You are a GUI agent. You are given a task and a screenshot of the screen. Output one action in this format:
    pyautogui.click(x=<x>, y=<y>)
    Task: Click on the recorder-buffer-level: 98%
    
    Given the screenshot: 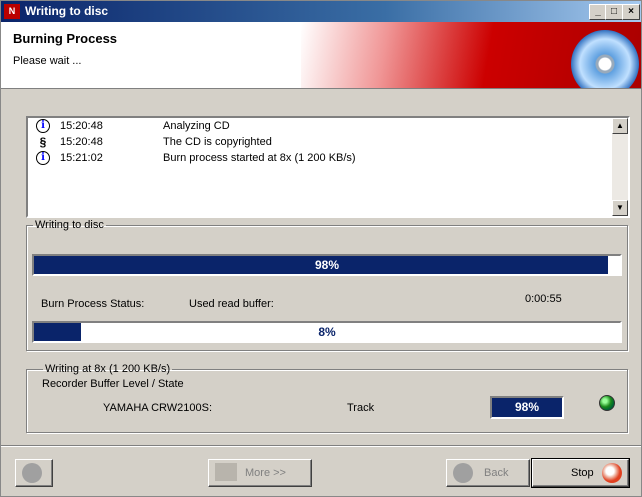 What is the action you would take?
    pyautogui.click(x=527, y=407)
    